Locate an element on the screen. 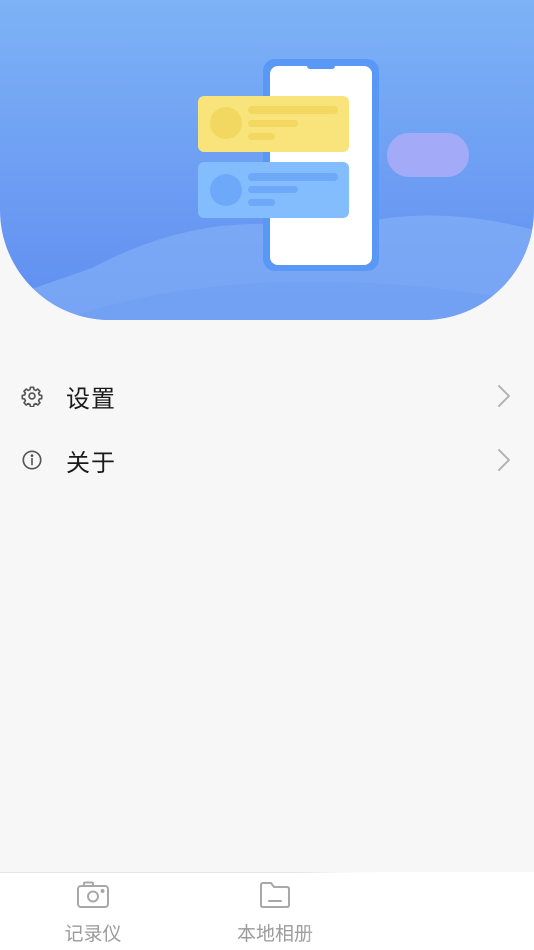  info-icon is located at coordinates (32, 460).